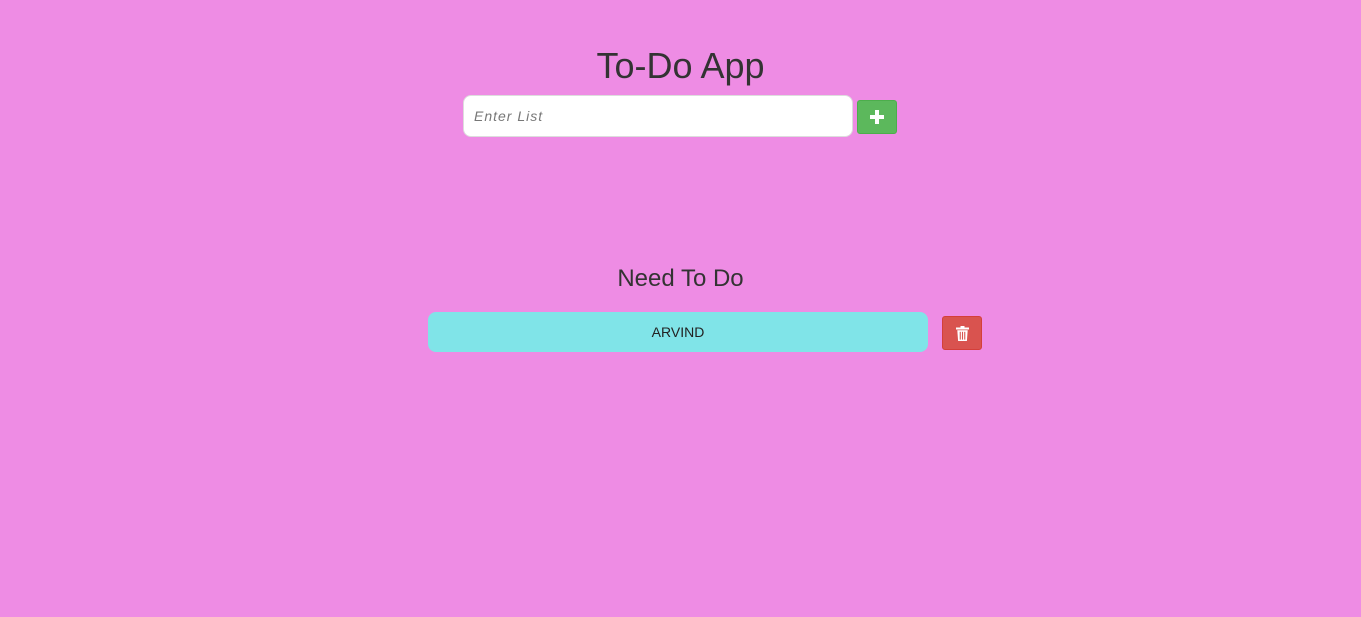 This screenshot has width=1361, height=617. I want to click on add-button, so click(877, 117).